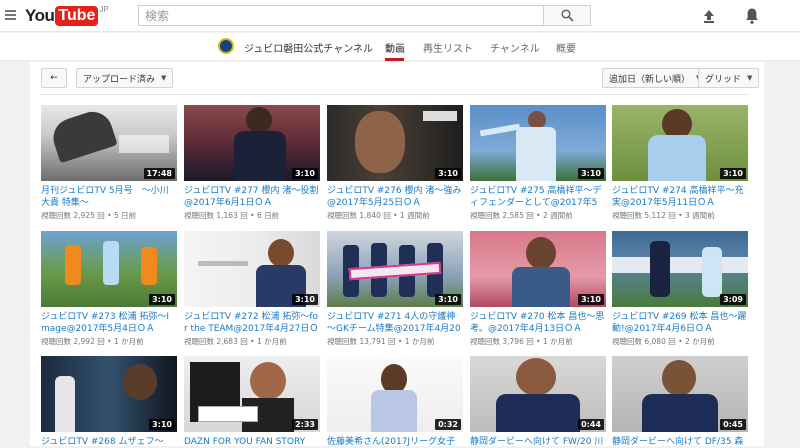 The height and width of the screenshot is (448, 800). I want to click on video-duration: 17:48, so click(159, 173).